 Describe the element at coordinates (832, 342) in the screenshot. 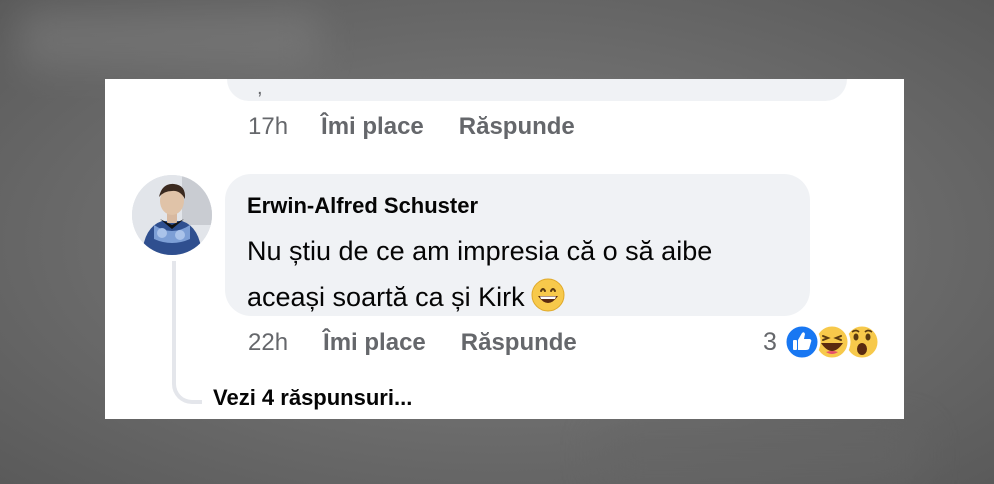

I see `reaction-icons` at that location.